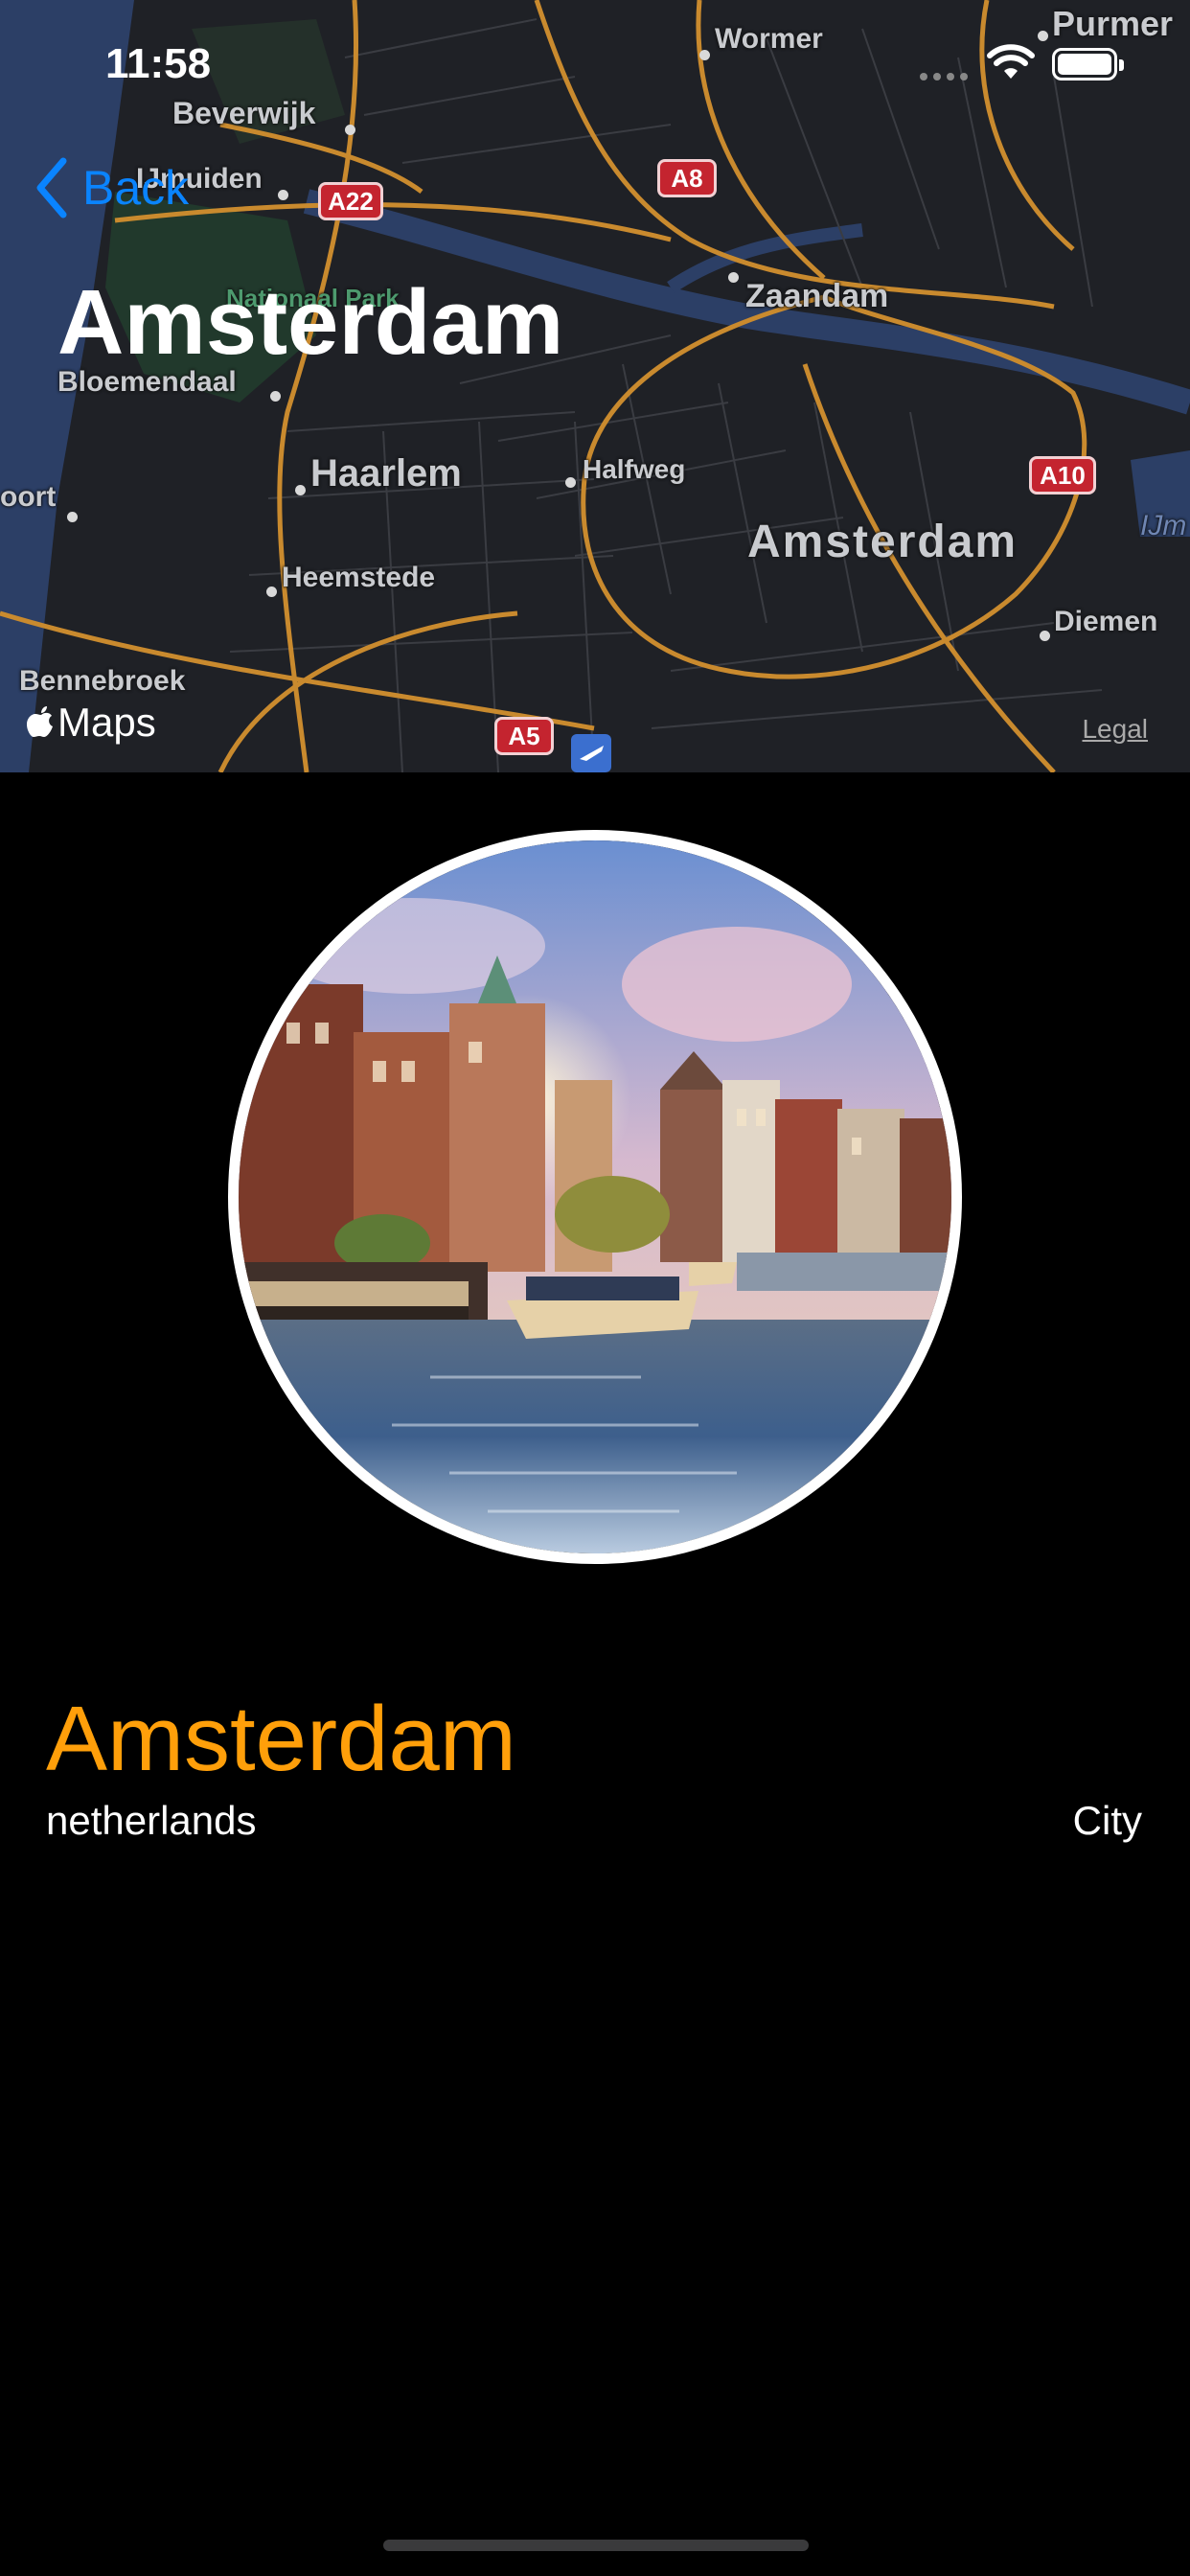 The image size is (1190, 2576). I want to click on apple-maps-logo: Maps, so click(91, 723).